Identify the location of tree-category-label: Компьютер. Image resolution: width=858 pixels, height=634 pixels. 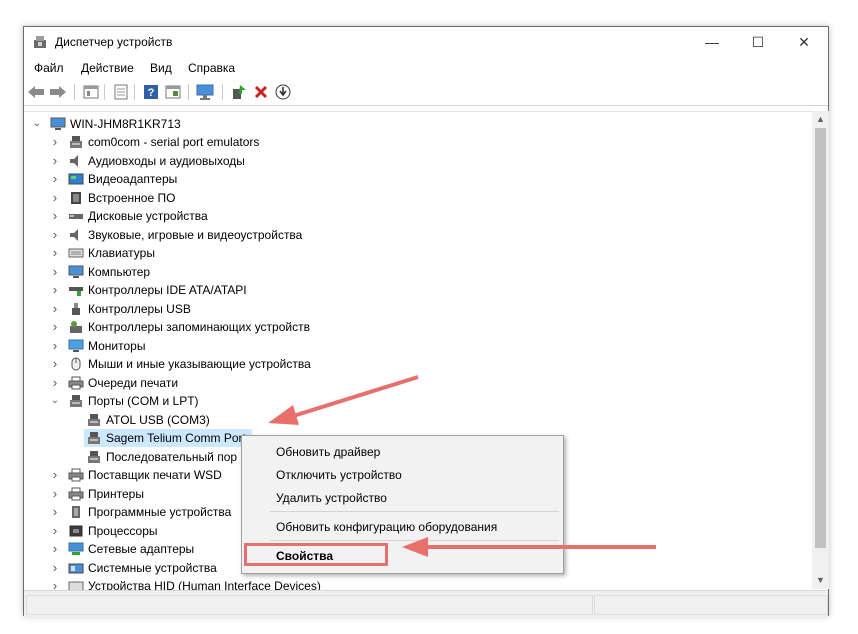
(119, 271).